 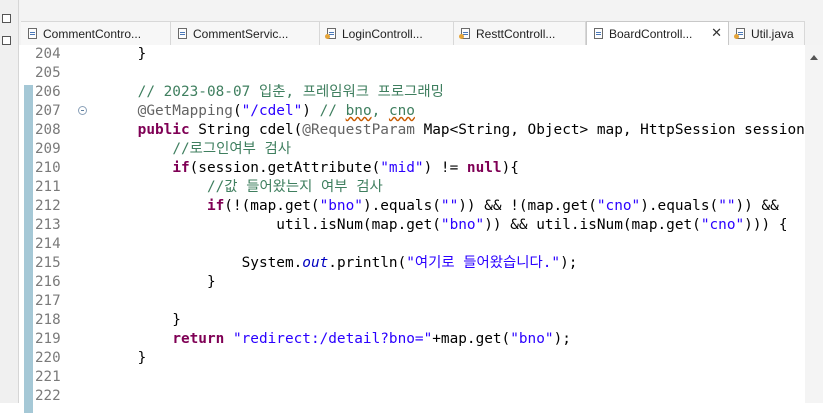 What do you see at coordinates (48, 206) in the screenshot?
I see `line-number: 212` at bounding box center [48, 206].